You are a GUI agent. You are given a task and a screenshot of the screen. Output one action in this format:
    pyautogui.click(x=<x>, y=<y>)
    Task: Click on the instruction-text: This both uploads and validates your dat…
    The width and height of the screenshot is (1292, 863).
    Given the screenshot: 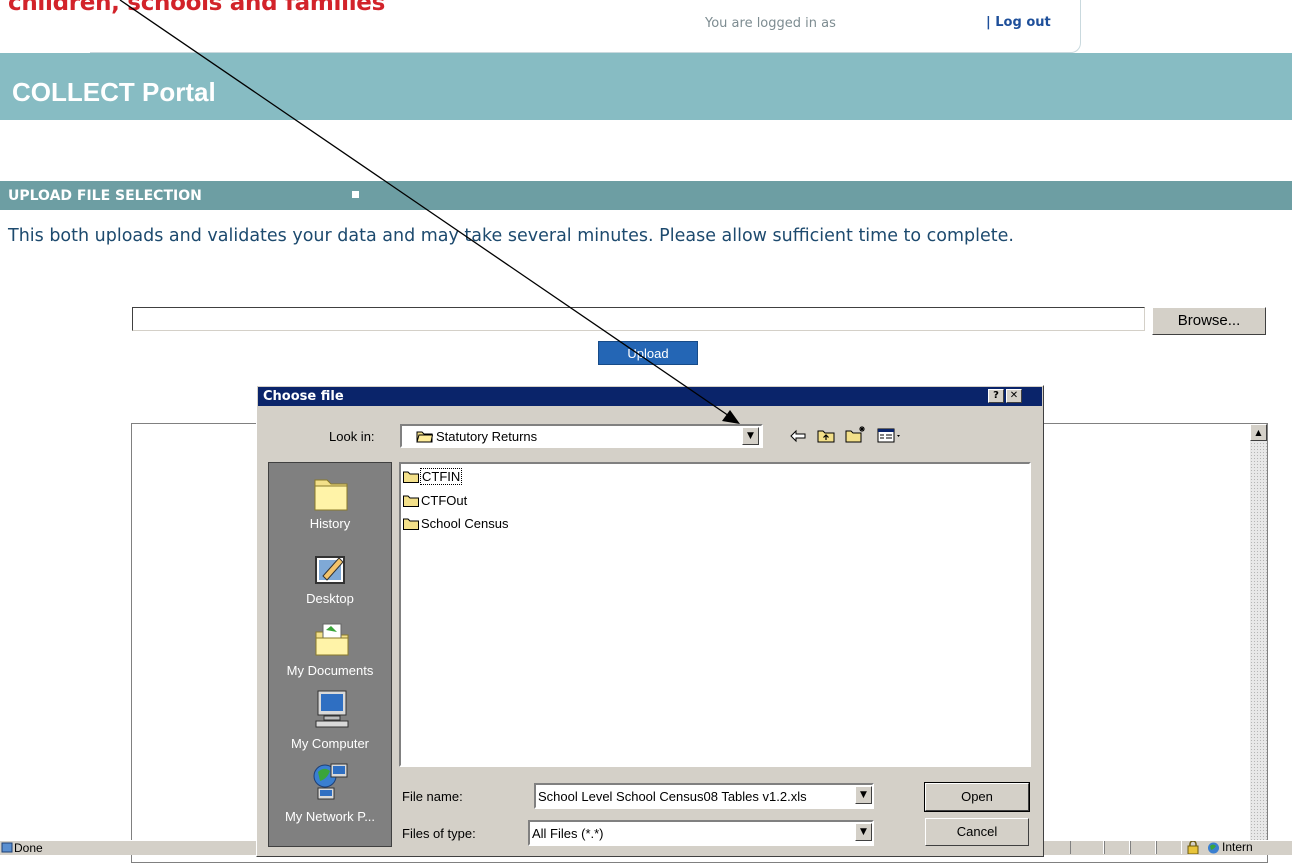 What is the action you would take?
    pyautogui.click(x=511, y=236)
    